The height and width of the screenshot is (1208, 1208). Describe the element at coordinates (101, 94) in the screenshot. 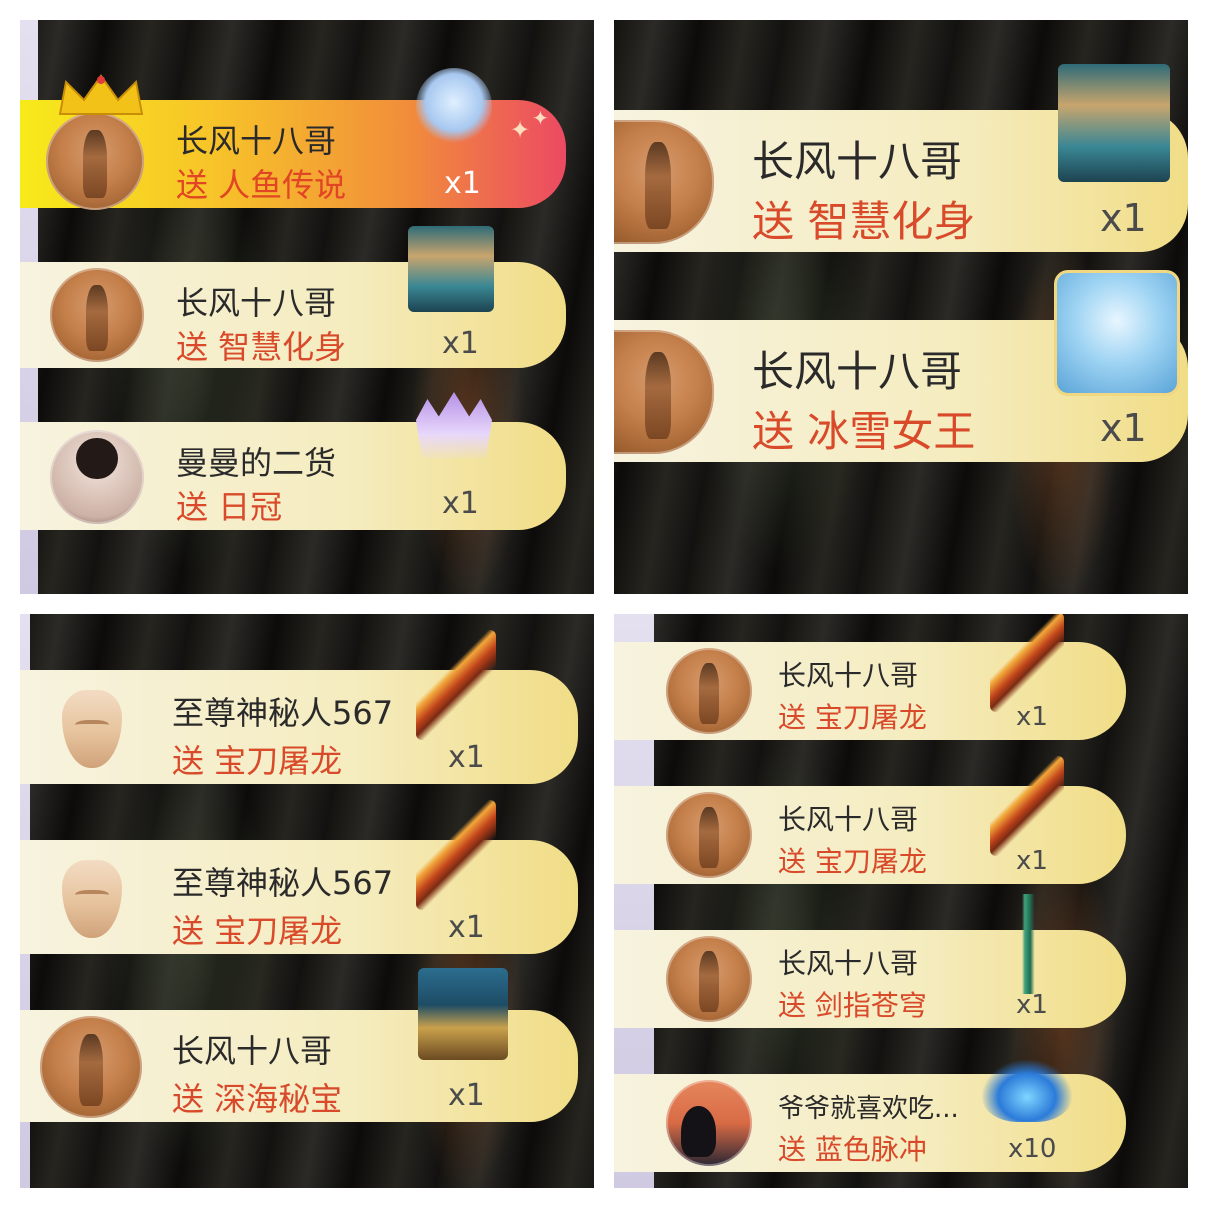

I see `crown-icon` at that location.